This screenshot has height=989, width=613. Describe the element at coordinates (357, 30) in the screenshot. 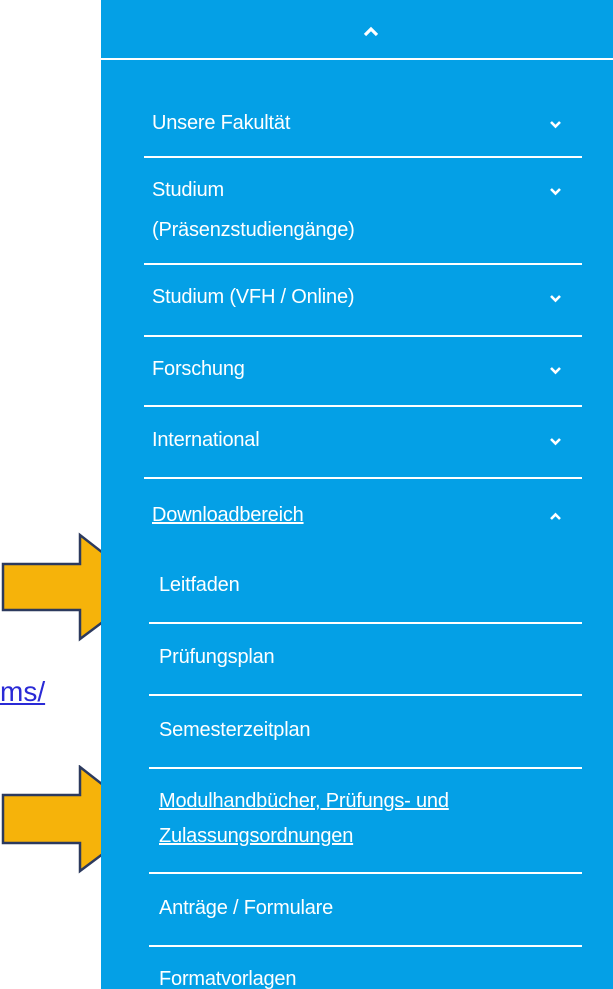

I see `collapse-menu-button` at that location.